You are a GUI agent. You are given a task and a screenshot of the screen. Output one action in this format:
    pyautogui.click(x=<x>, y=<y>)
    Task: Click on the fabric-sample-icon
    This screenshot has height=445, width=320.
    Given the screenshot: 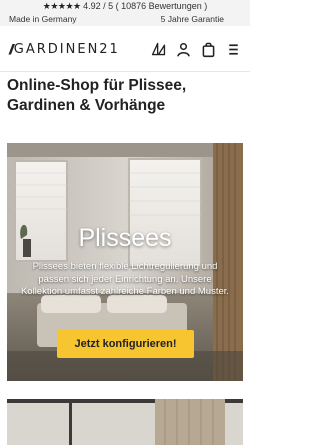 What is the action you would take?
    pyautogui.click(x=158, y=49)
    